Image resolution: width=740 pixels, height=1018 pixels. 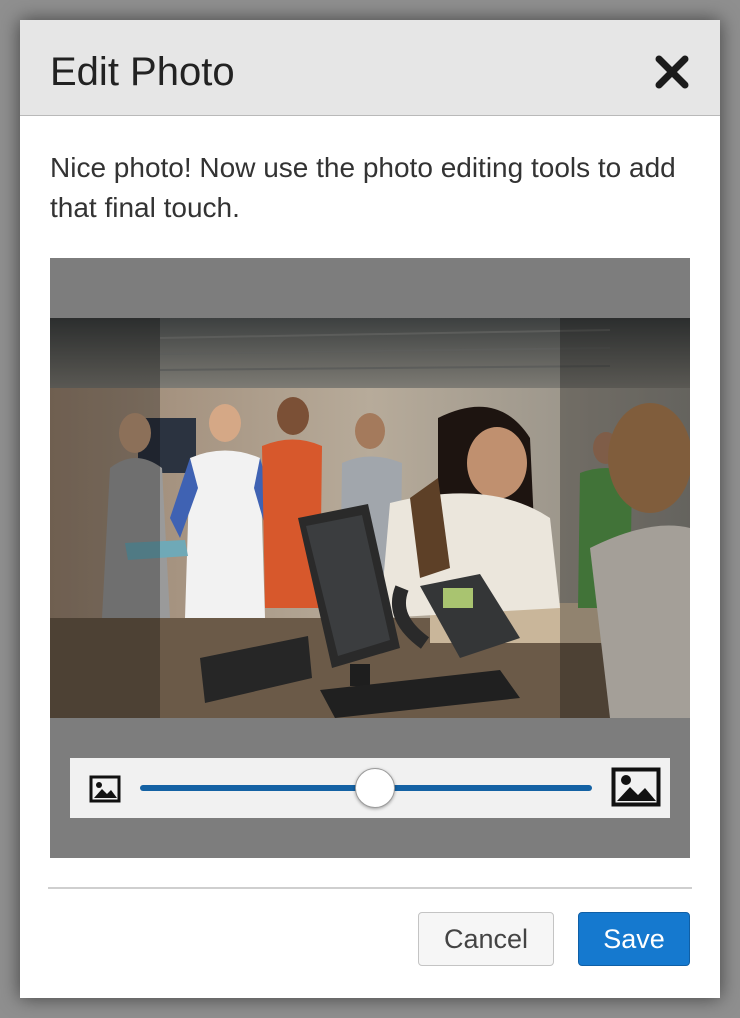 I want to click on close-button, so click(x=672, y=72).